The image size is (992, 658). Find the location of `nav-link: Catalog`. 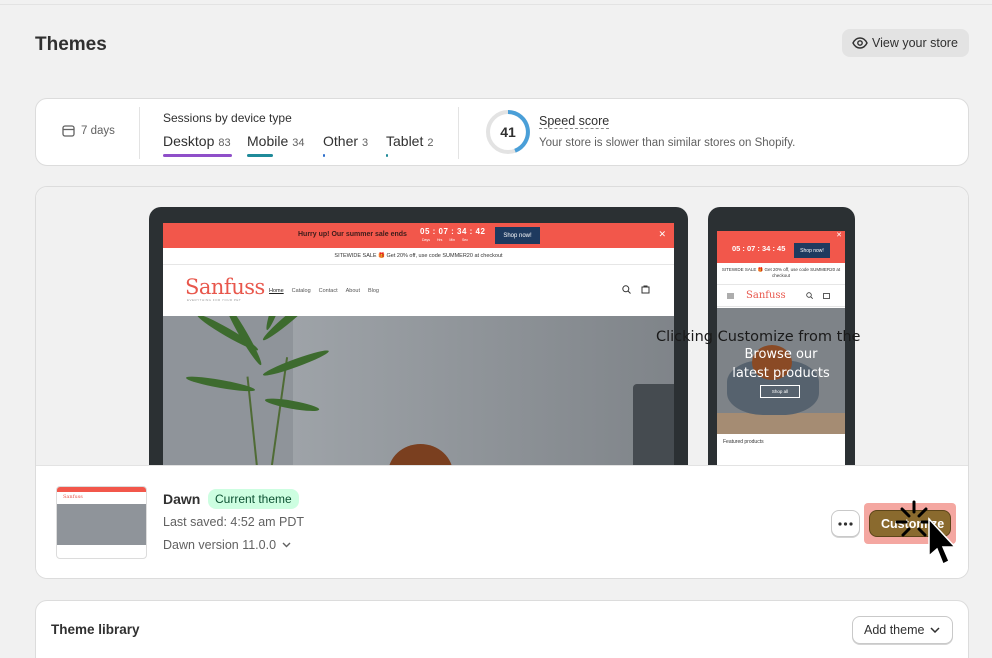

nav-link: Catalog is located at coordinates (301, 291).